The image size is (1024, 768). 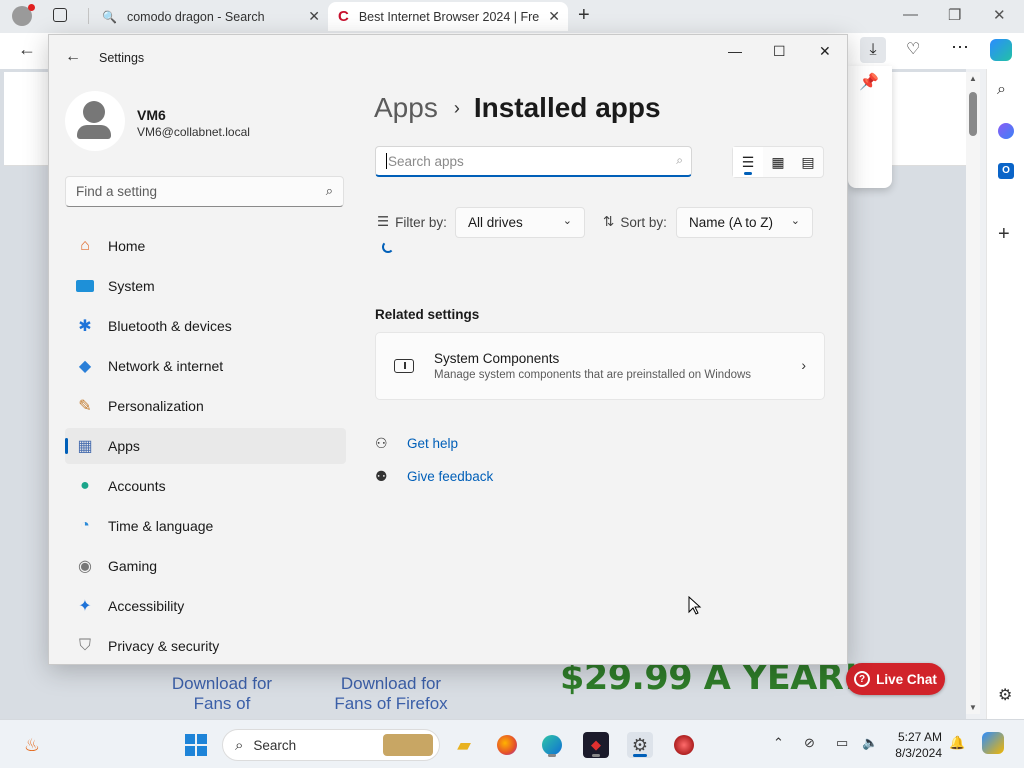 What do you see at coordinates (973, 78) in the screenshot?
I see `scroll-up-icon: ▲` at bounding box center [973, 78].